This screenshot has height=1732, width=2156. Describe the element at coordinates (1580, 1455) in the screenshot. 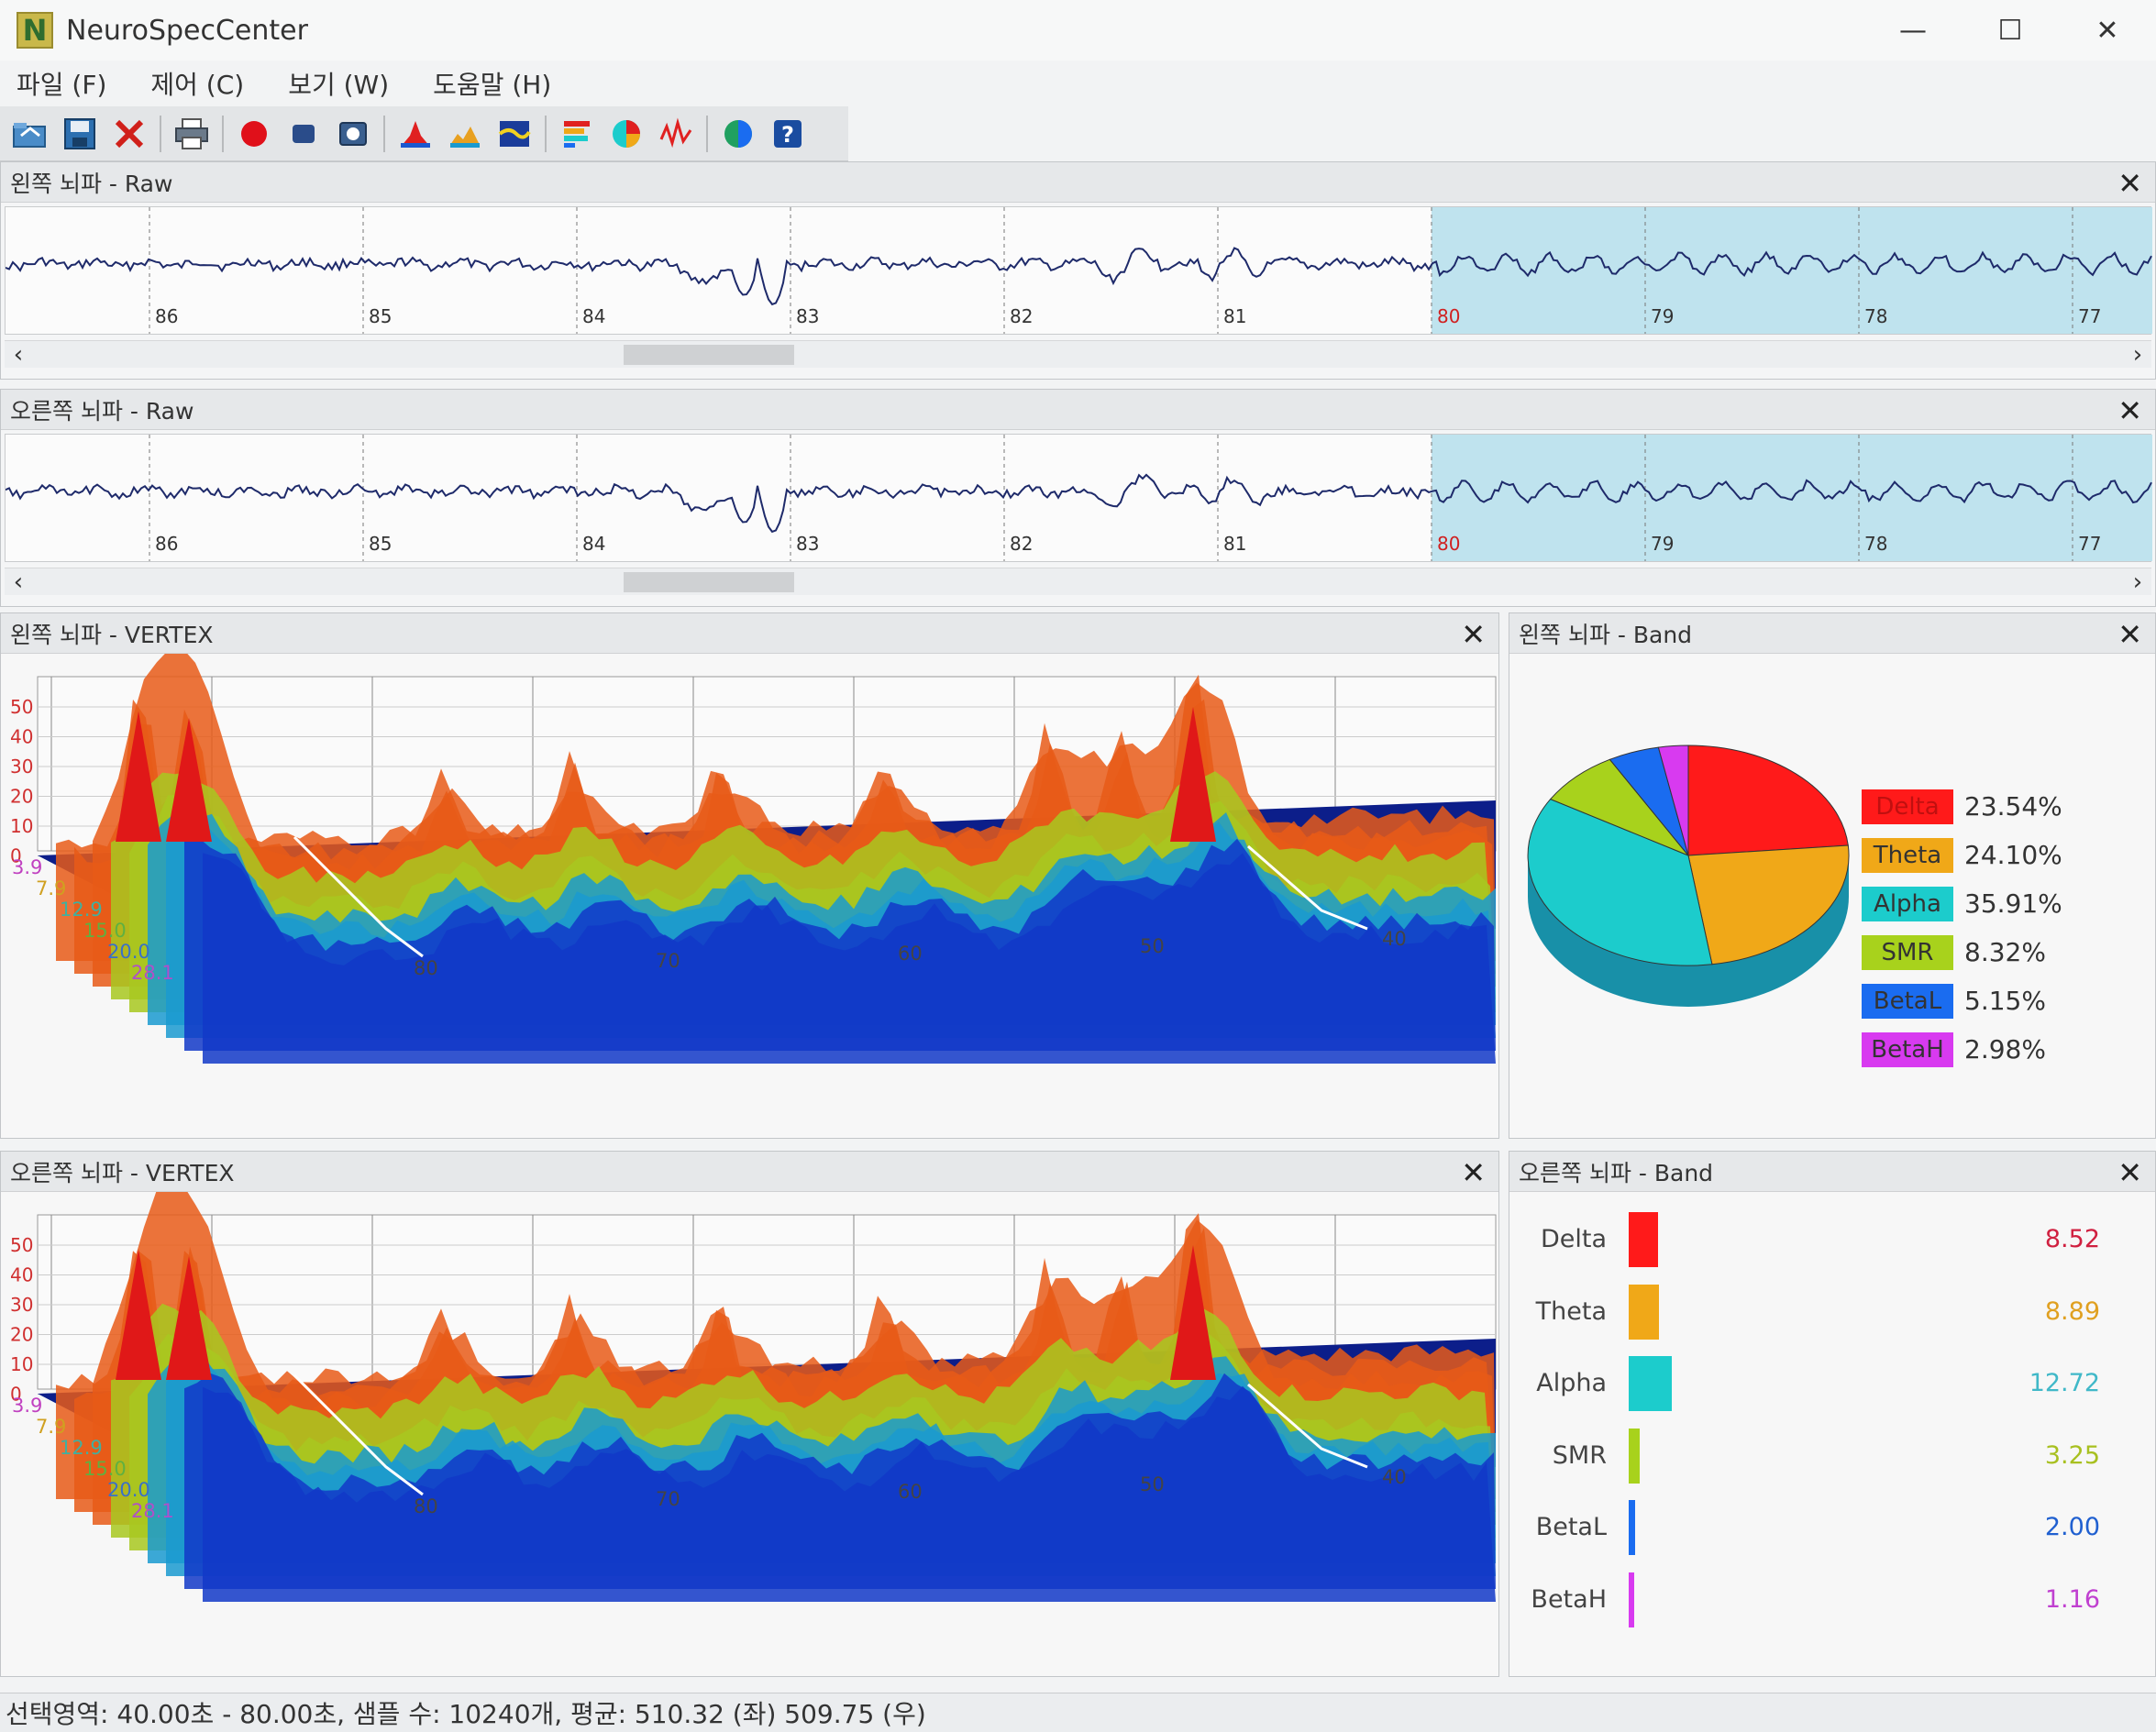

I see `band-label: SMR` at that location.